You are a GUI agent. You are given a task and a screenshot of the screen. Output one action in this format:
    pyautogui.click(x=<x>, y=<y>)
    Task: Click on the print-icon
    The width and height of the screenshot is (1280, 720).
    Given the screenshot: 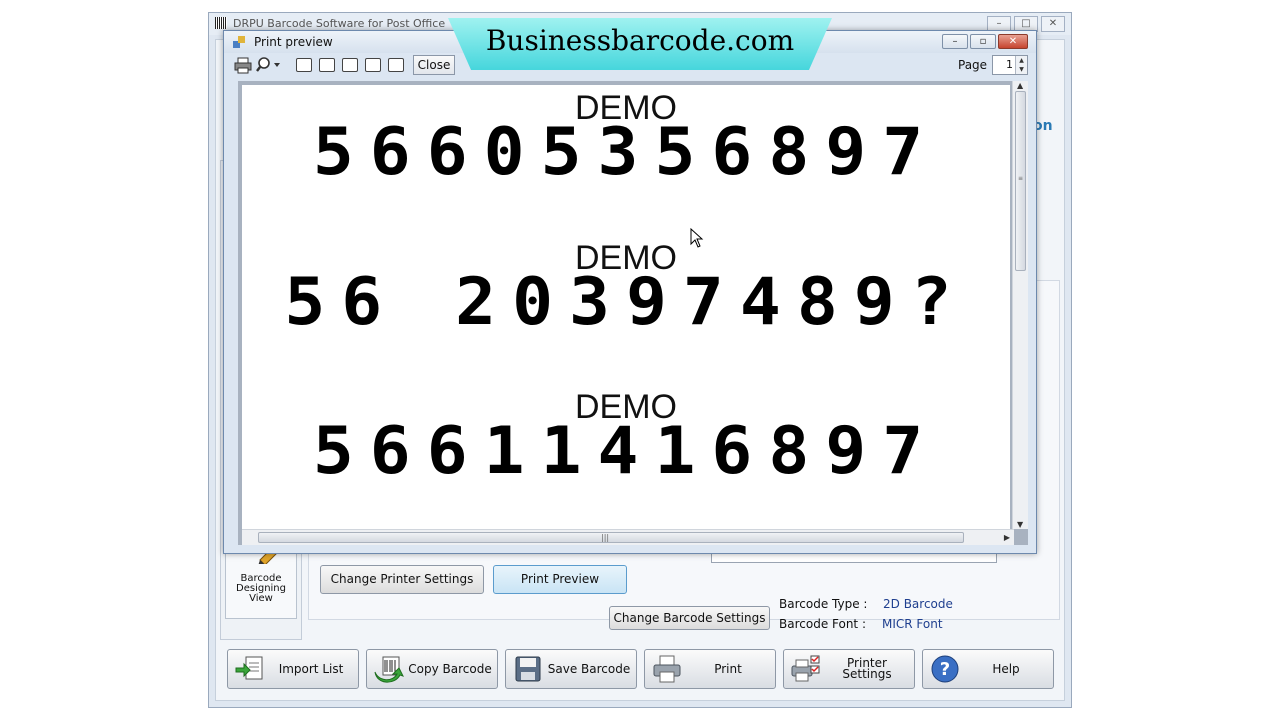 What is the action you would take?
    pyautogui.click(x=243, y=65)
    